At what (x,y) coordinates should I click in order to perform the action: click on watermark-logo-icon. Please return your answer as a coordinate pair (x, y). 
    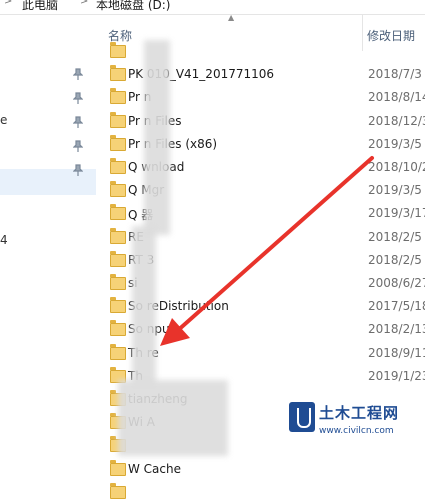
    Looking at the image, I should click on (302, 417).